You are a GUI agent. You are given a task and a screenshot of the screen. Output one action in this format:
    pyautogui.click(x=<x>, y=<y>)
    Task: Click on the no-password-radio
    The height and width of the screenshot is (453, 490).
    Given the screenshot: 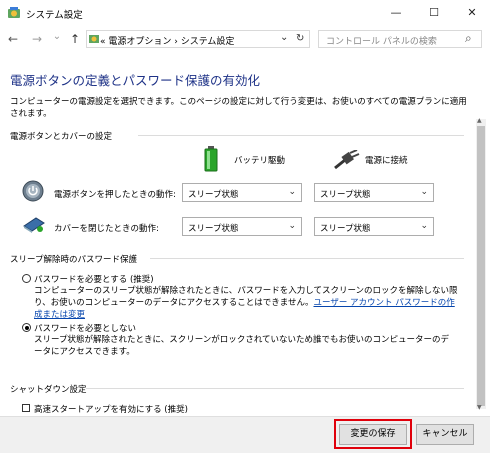 What is the action you would take?
    pyautogui.click(x=26, y=327)
    